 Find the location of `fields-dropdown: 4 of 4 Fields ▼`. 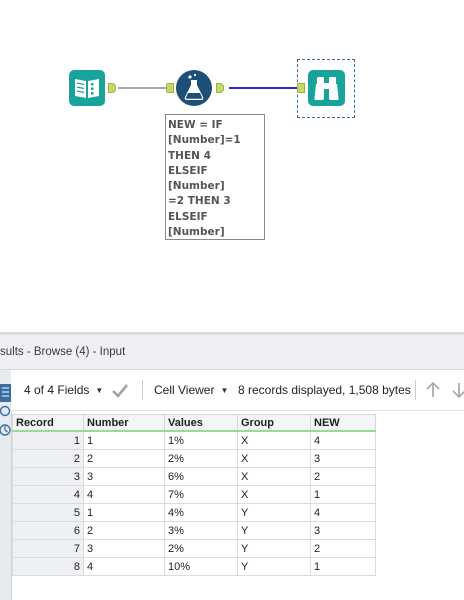

fields-dropdown: 4 of 4 Fields ▼ is located at coordinates (63, 390).